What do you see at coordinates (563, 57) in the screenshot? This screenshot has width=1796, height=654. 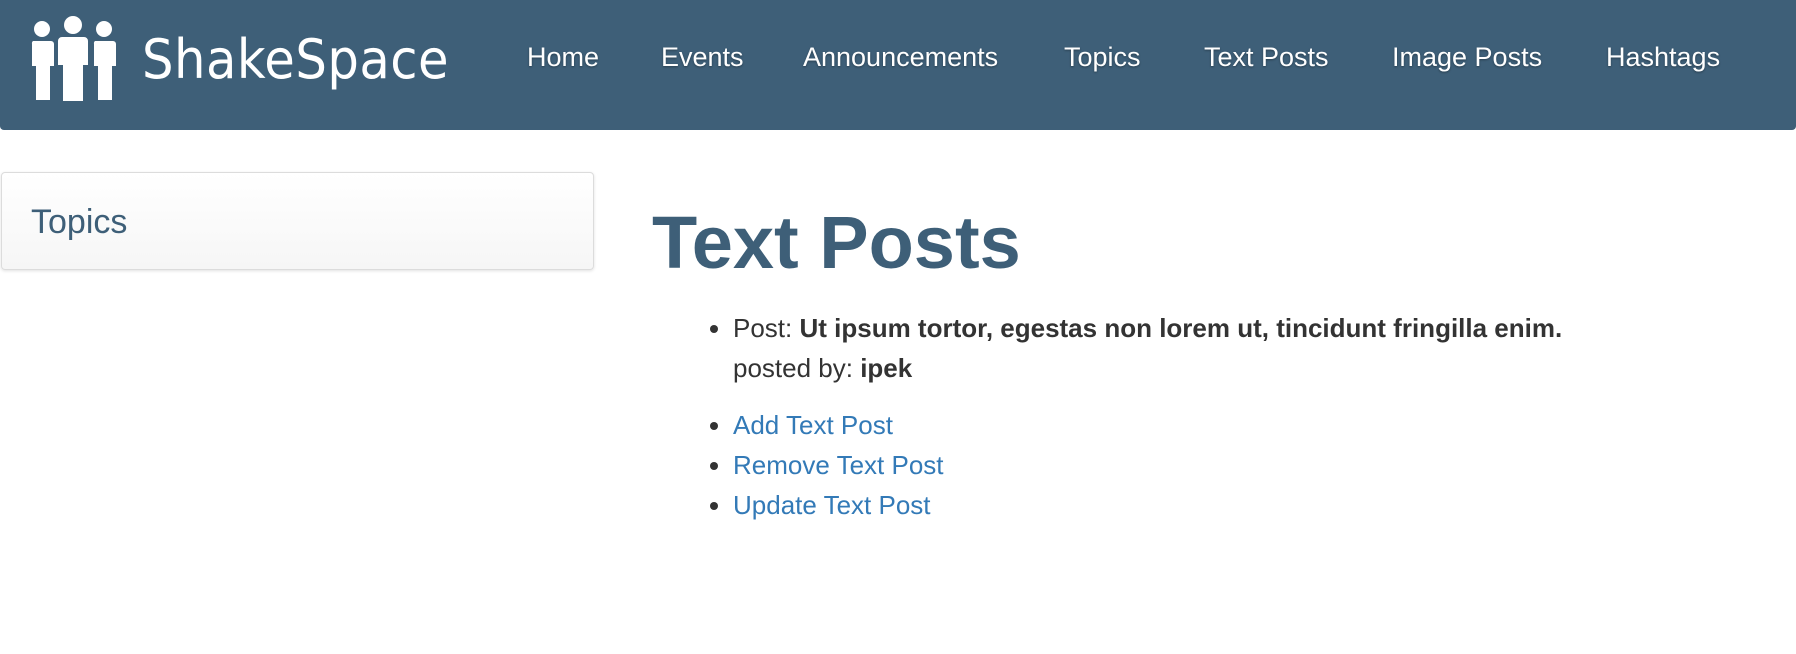 I see `nav-item-home: Home` at bounding box center [563, 57].